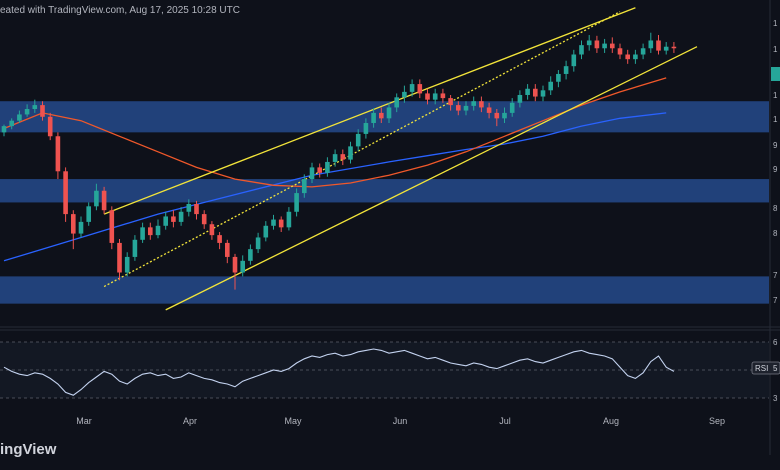 The height and width of the screenshot is (470, 780). I want to click on price-tick-4: 9, so click(775, 145).